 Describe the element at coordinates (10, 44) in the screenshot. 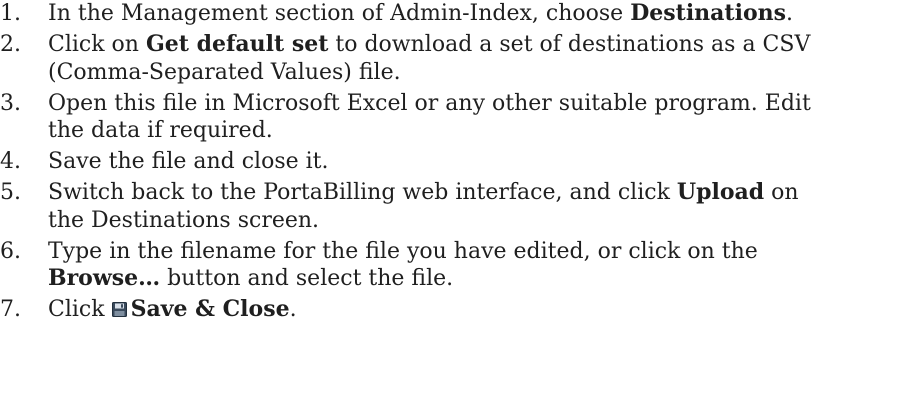

I see `step-number: 2.` at that location.